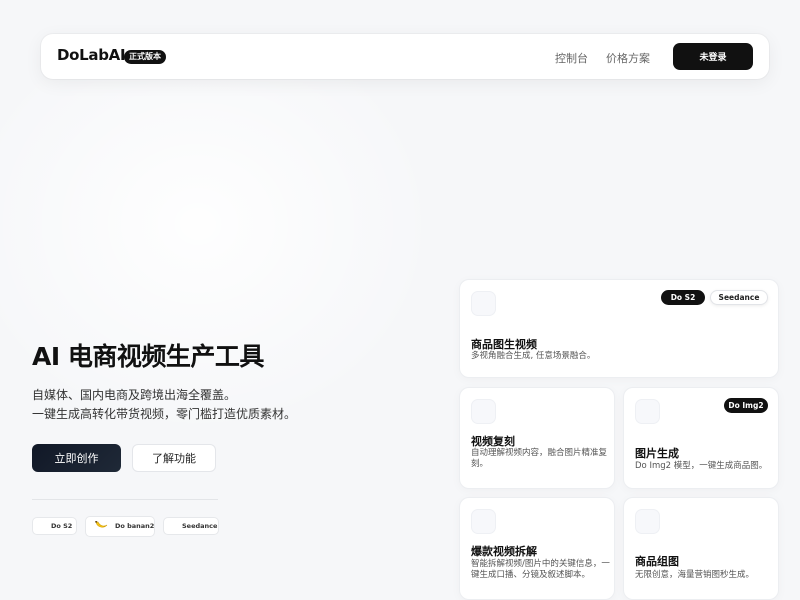 The image size is (800, 600). I want to click on hero-divider, so click(125, 499).